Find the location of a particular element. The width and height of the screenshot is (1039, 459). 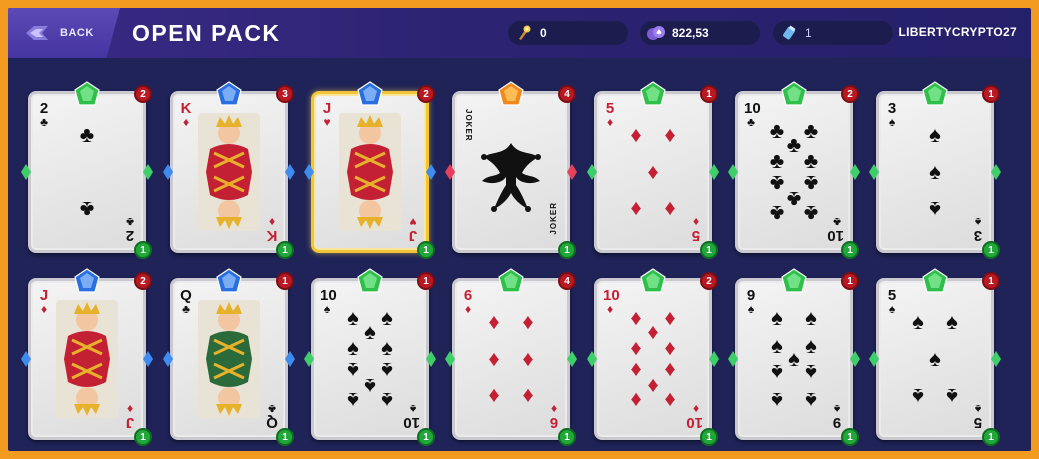

coin-value: 822,53 is located at coordinates (690, 33).